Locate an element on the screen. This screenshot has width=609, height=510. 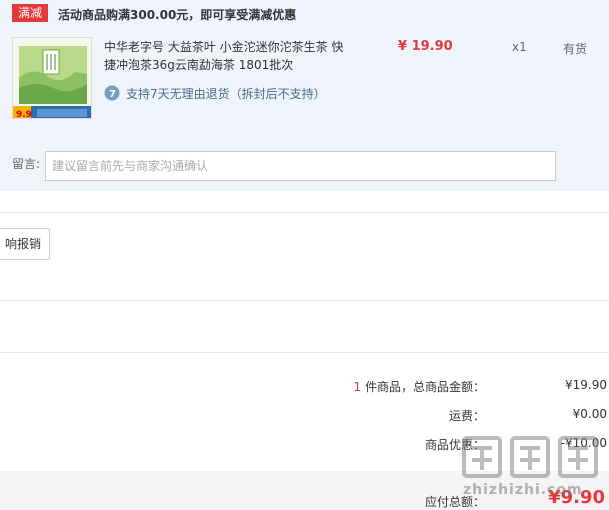
goods-total-row: 1 件商品，总商品金额： ¥19.90 is located at coordinates (304, 386).